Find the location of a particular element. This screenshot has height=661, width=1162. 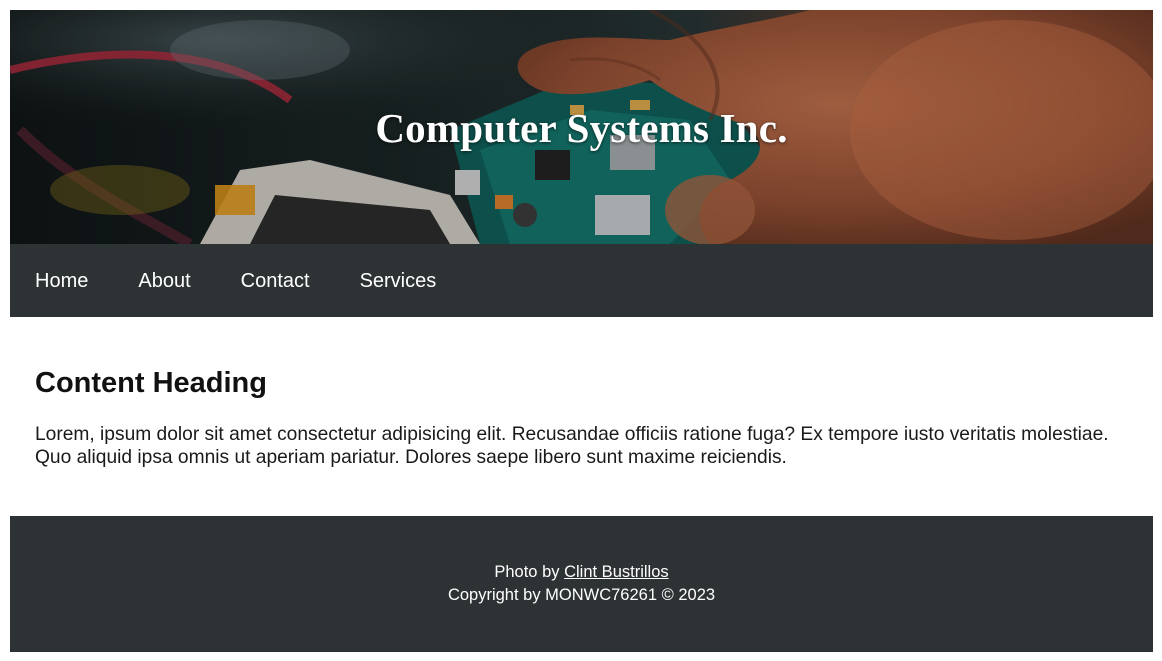

nav-link-about: About is located at coordinates (164, 281).